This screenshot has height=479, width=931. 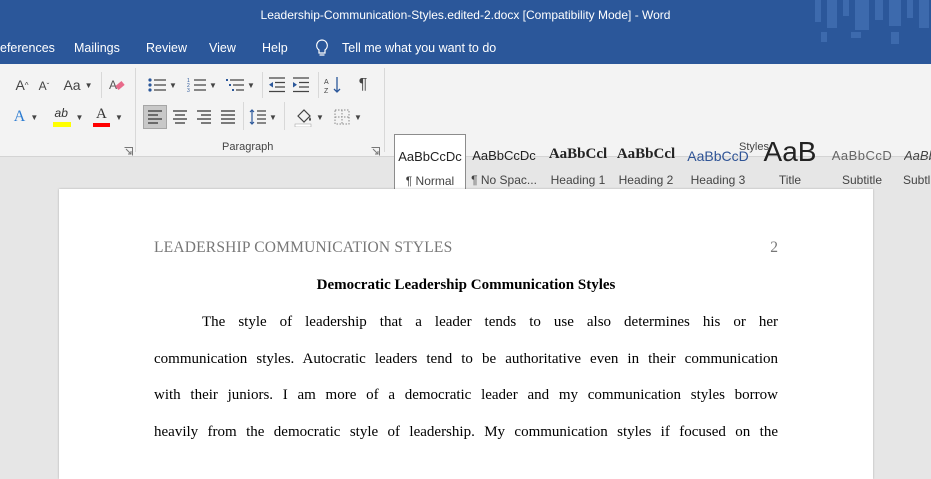 What do you see at coordinates (872, 15) in the screenshot?
I see `title-bar-decoration` at bounding box center [872, 15].